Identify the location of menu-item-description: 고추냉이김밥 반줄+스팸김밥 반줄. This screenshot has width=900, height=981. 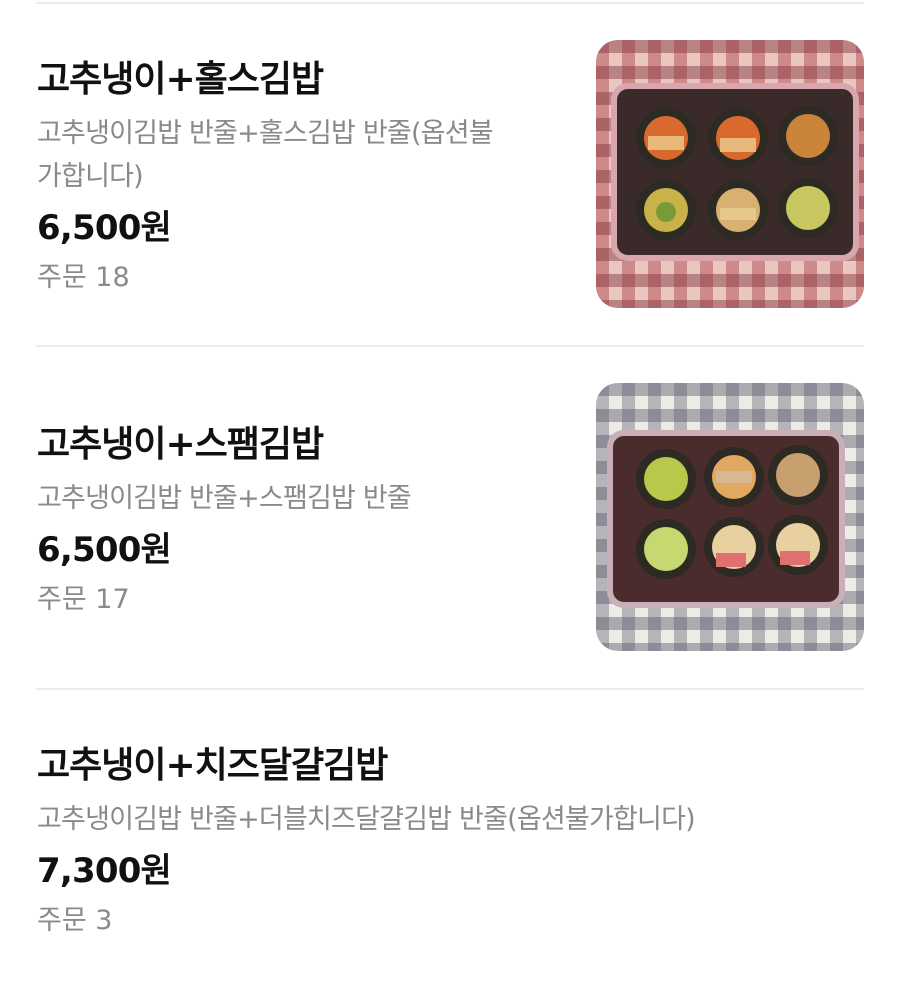
(224, 498).